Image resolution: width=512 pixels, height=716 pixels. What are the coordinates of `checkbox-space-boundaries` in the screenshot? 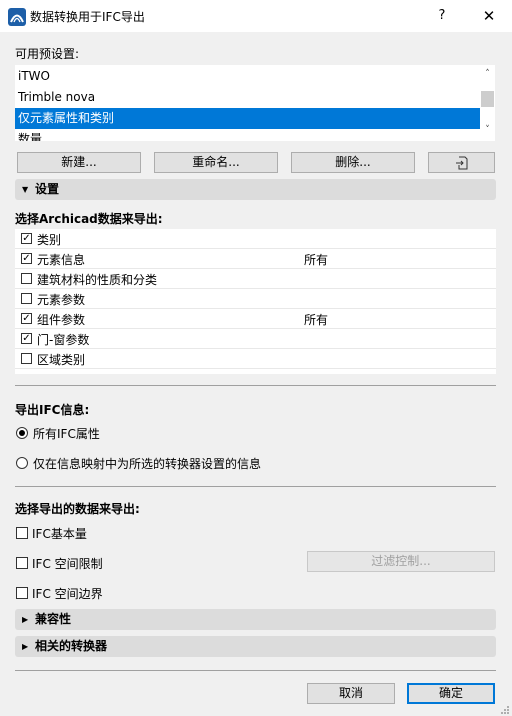 It's located at (22, 593).